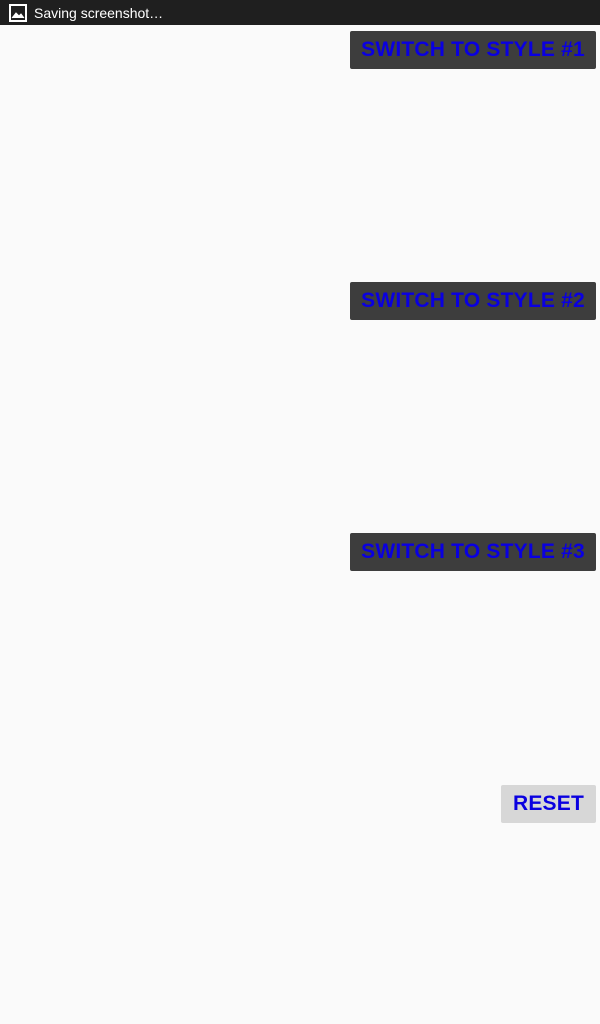 This screenshot has width=600, height=1024. I want to click on switch-to-style-1-button: SWITCH TO STYLE #1, so click(473, 50).